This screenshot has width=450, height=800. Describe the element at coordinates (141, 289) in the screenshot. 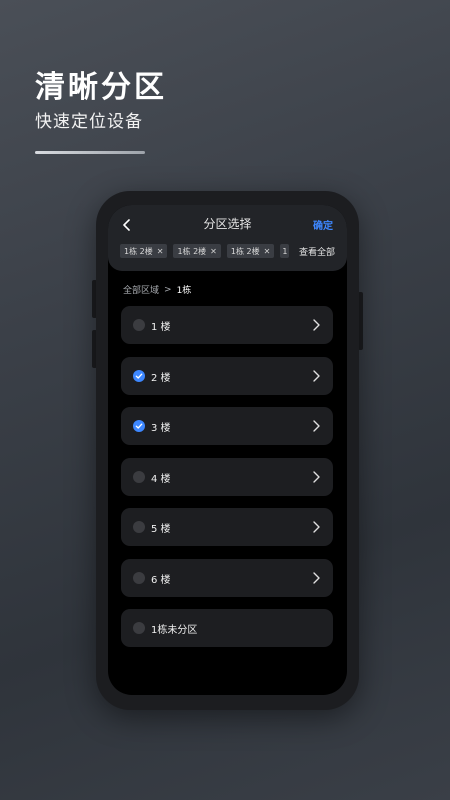

I see `breadcrumb-root: 全部区域` at that location.